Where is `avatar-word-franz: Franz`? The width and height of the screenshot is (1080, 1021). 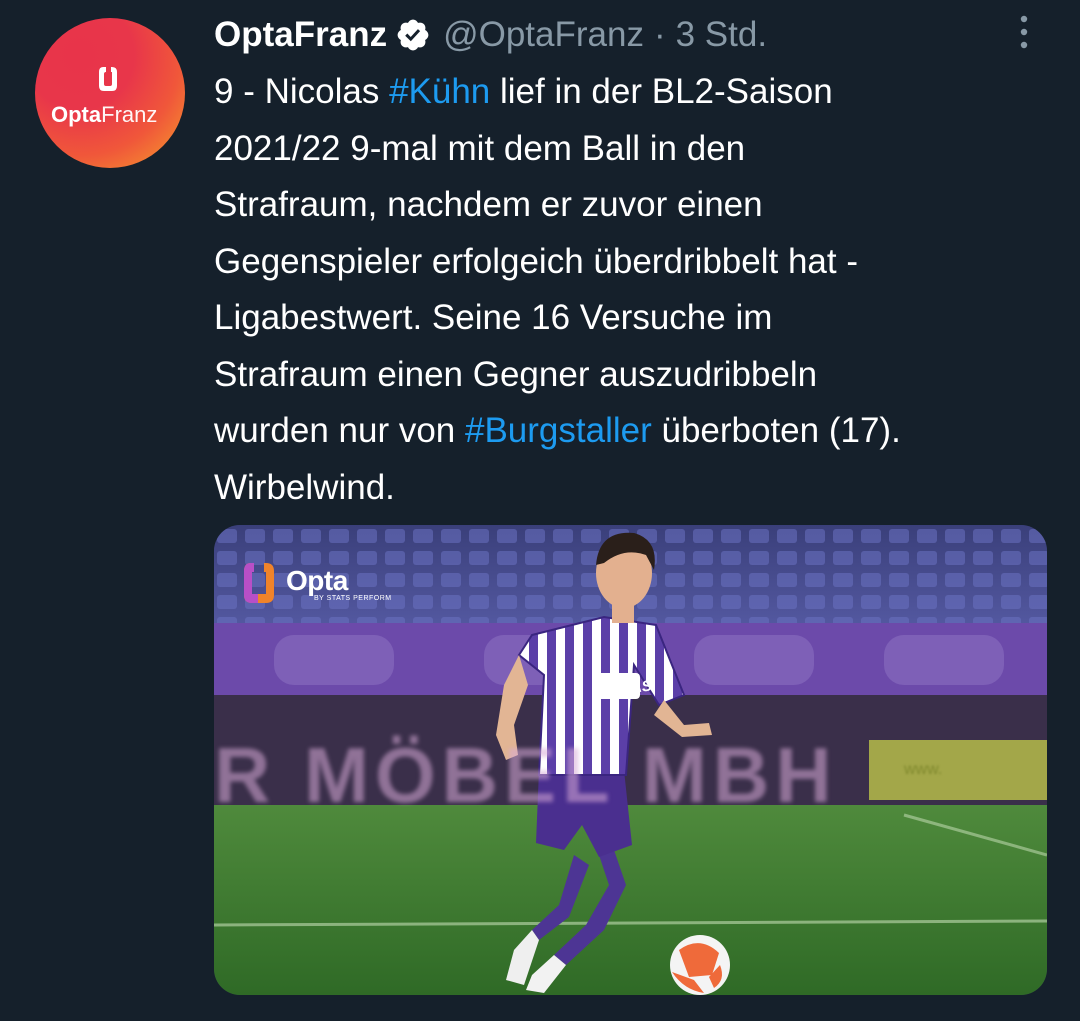 avatar-word-franz: Franz is located at coordinates (129, 114).